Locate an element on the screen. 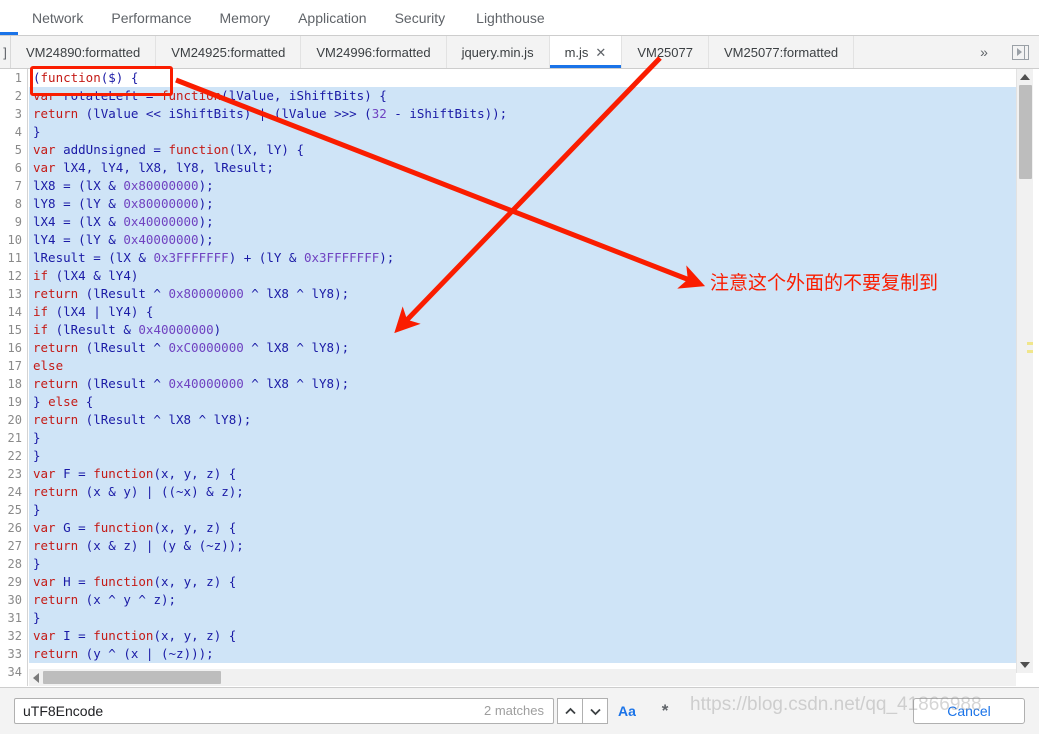  line-number: 20 is located at coordinates (13, 420).